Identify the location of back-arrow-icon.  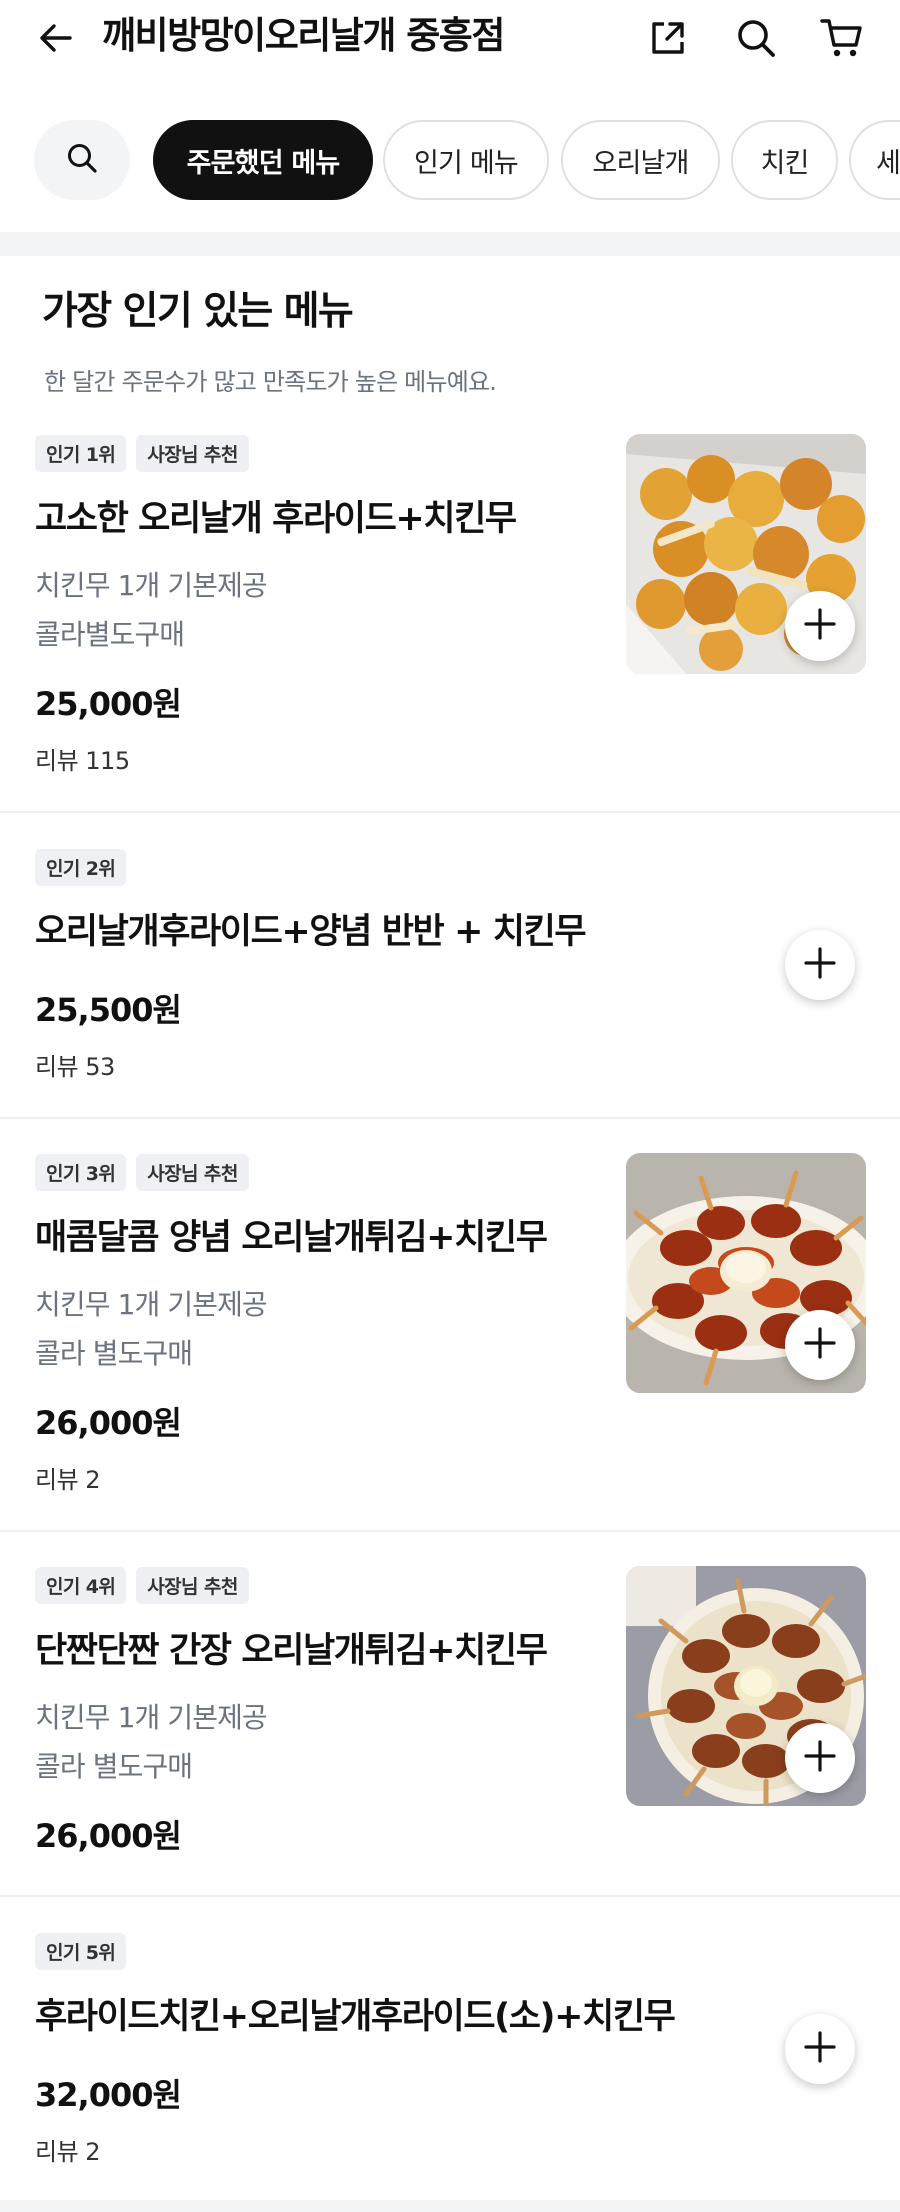
(56, 38).